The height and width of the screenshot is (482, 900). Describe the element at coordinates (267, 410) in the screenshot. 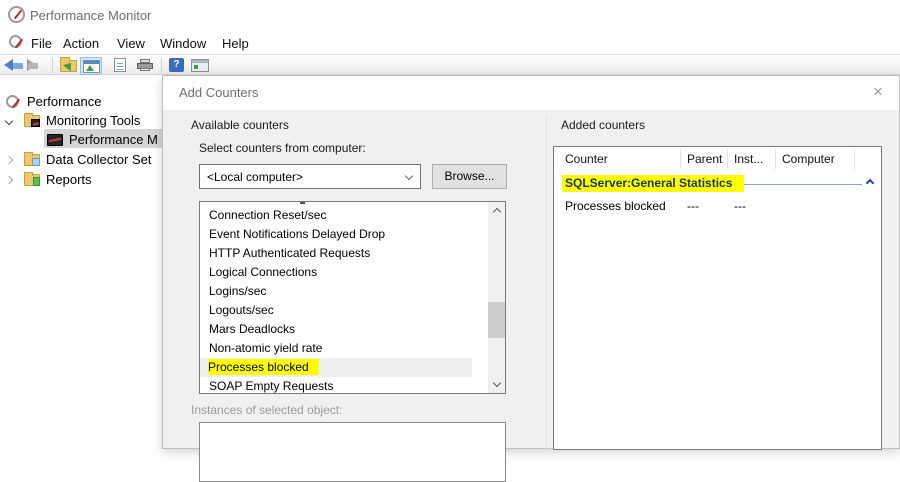

I see `instances-label: Instances of selected object:` at that location.